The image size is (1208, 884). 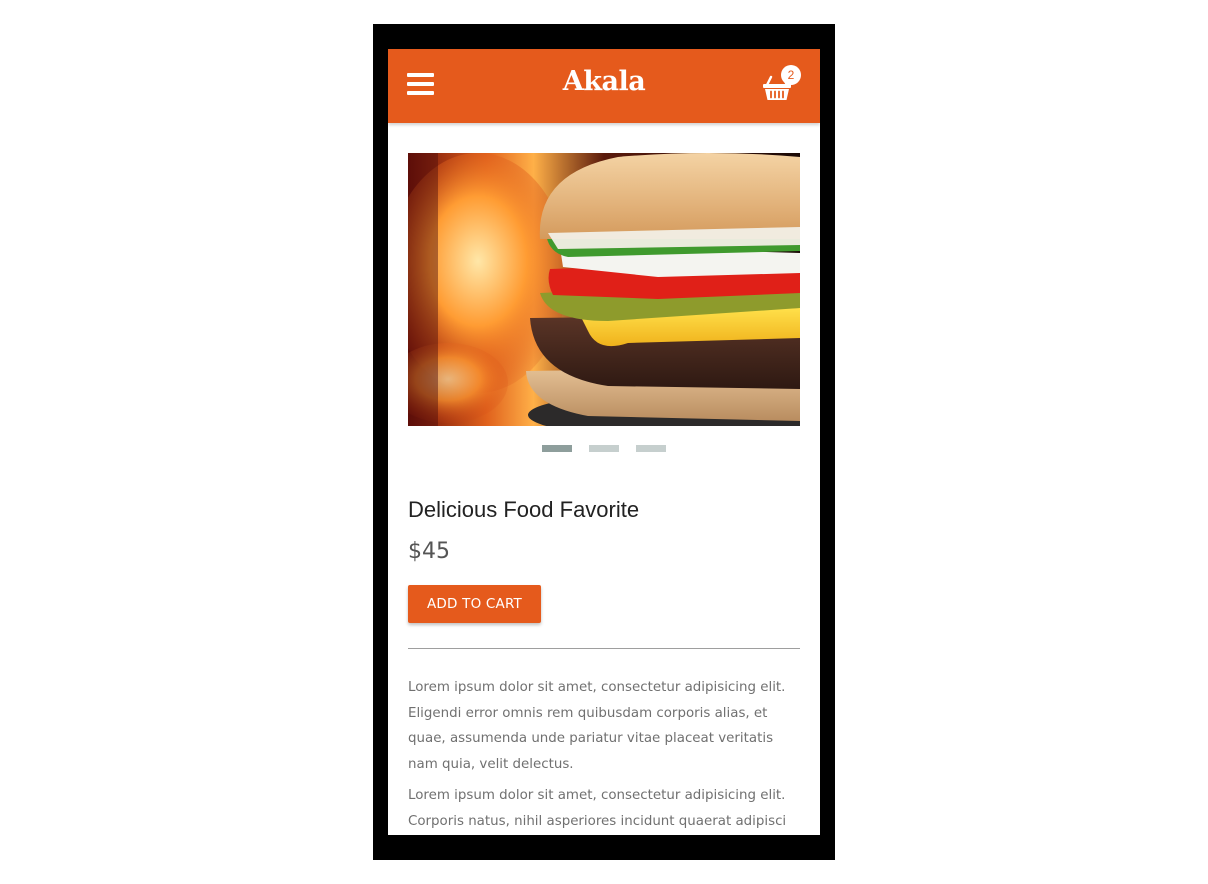 What do you see at coordinates (791, 75) in the screenshot?
I see `cart-count-badge: 2` at bounding box center [791, 75].